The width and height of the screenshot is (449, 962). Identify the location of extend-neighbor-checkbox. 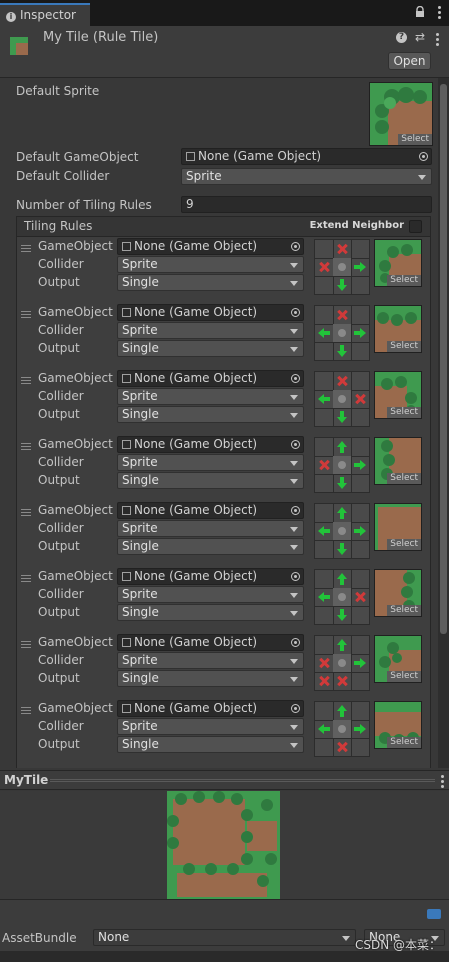
(415, 226).